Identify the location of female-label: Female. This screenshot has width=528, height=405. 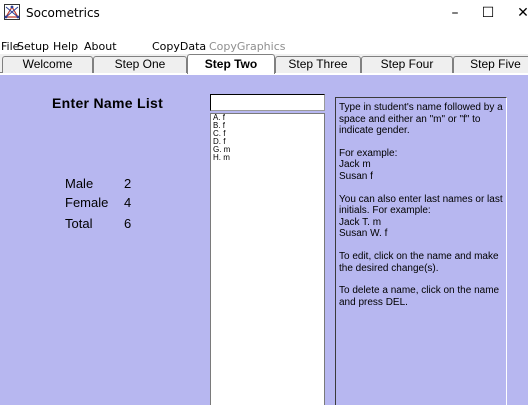
(87, 202).